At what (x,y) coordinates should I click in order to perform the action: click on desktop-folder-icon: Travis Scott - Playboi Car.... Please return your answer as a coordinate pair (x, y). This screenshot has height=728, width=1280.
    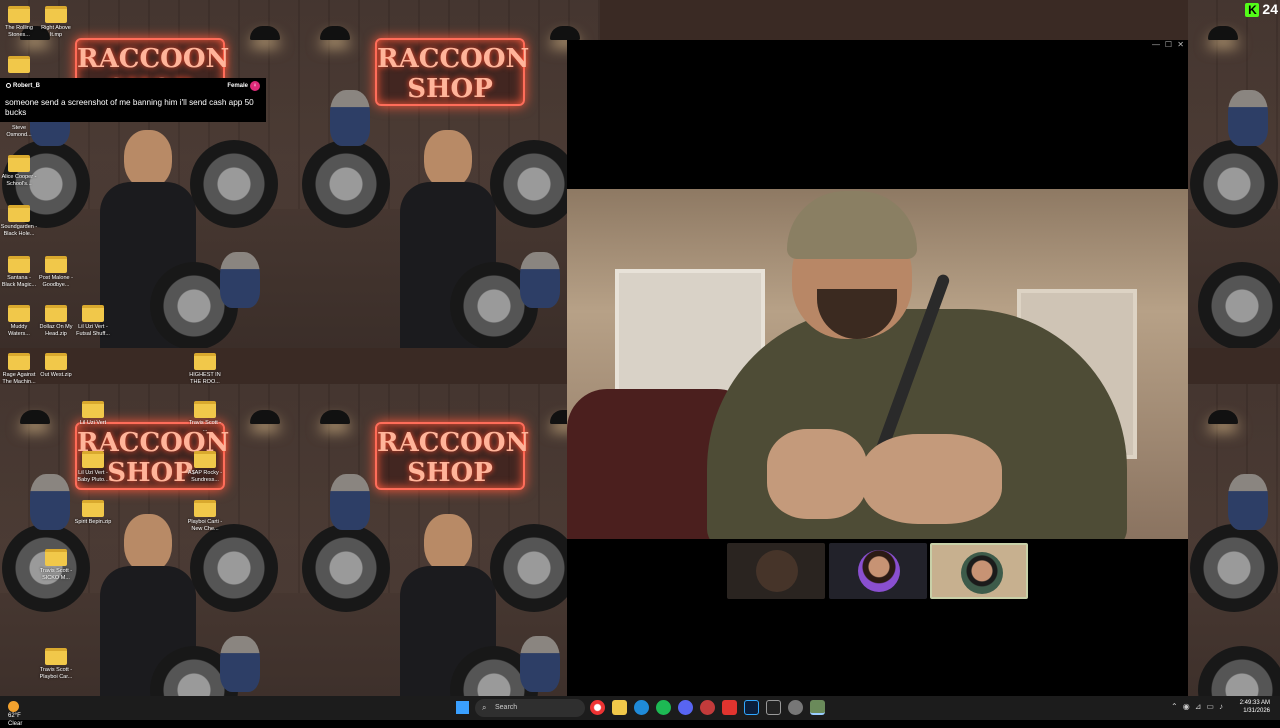
    Looking at the image, I should click on (56, 664).